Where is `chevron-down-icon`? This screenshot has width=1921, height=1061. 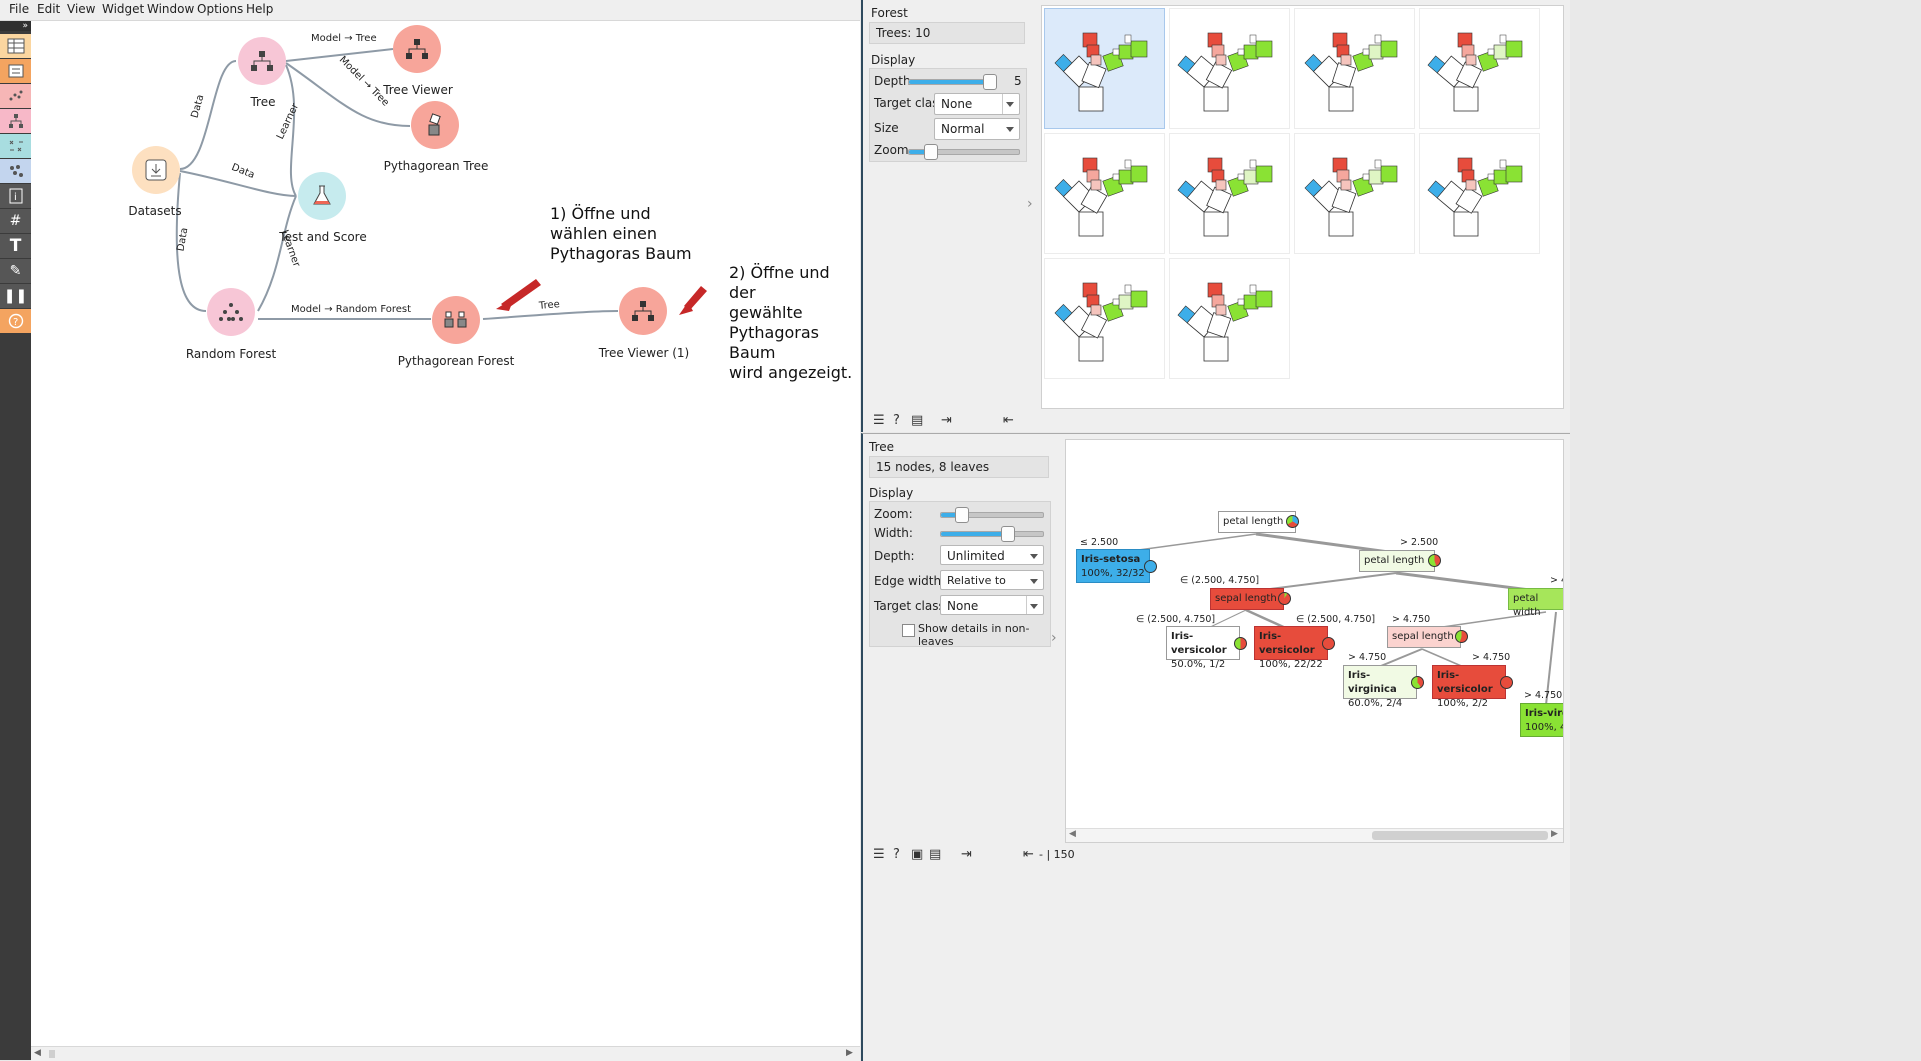
chevron-down-icon is located at coordinates (1034, 581).